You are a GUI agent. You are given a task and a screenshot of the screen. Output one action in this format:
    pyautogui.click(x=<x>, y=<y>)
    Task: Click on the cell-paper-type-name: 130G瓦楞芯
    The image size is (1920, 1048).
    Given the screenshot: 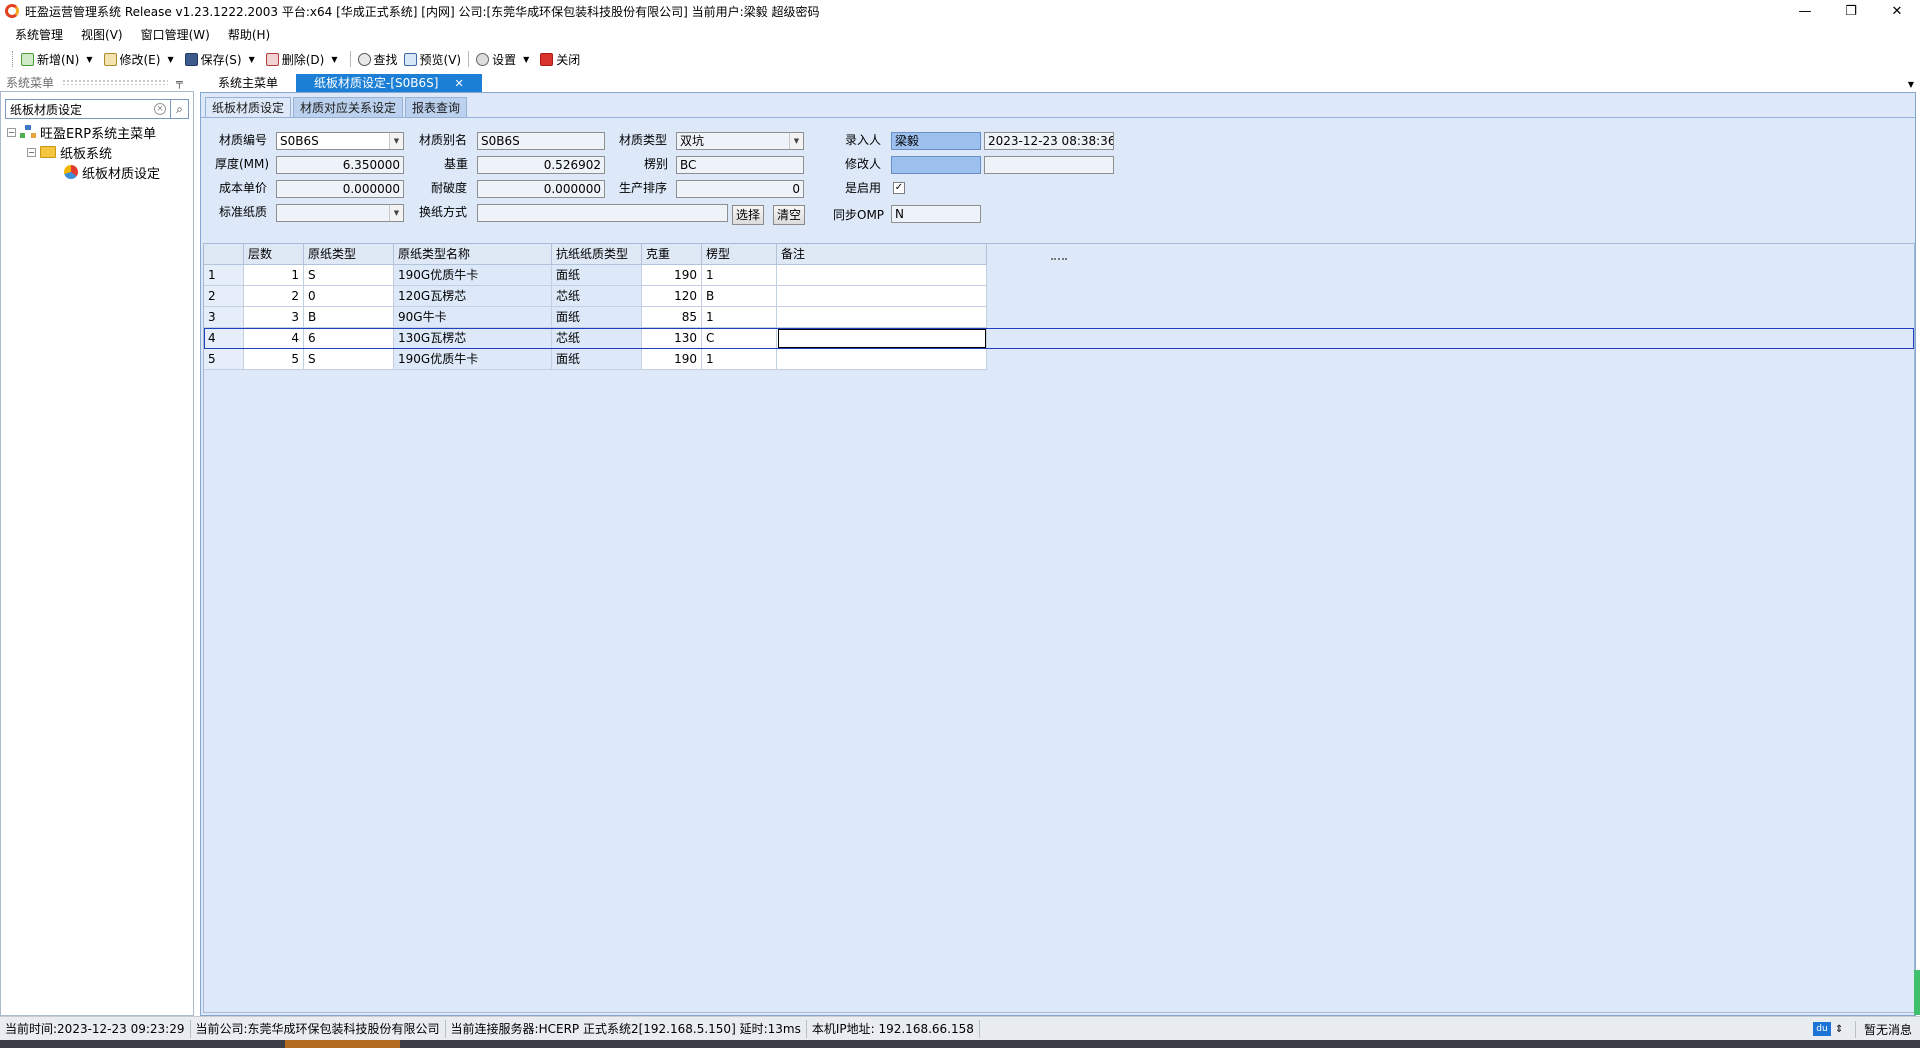 What is the action you would take?
    pyautogui.click(x=473, y=338)
    